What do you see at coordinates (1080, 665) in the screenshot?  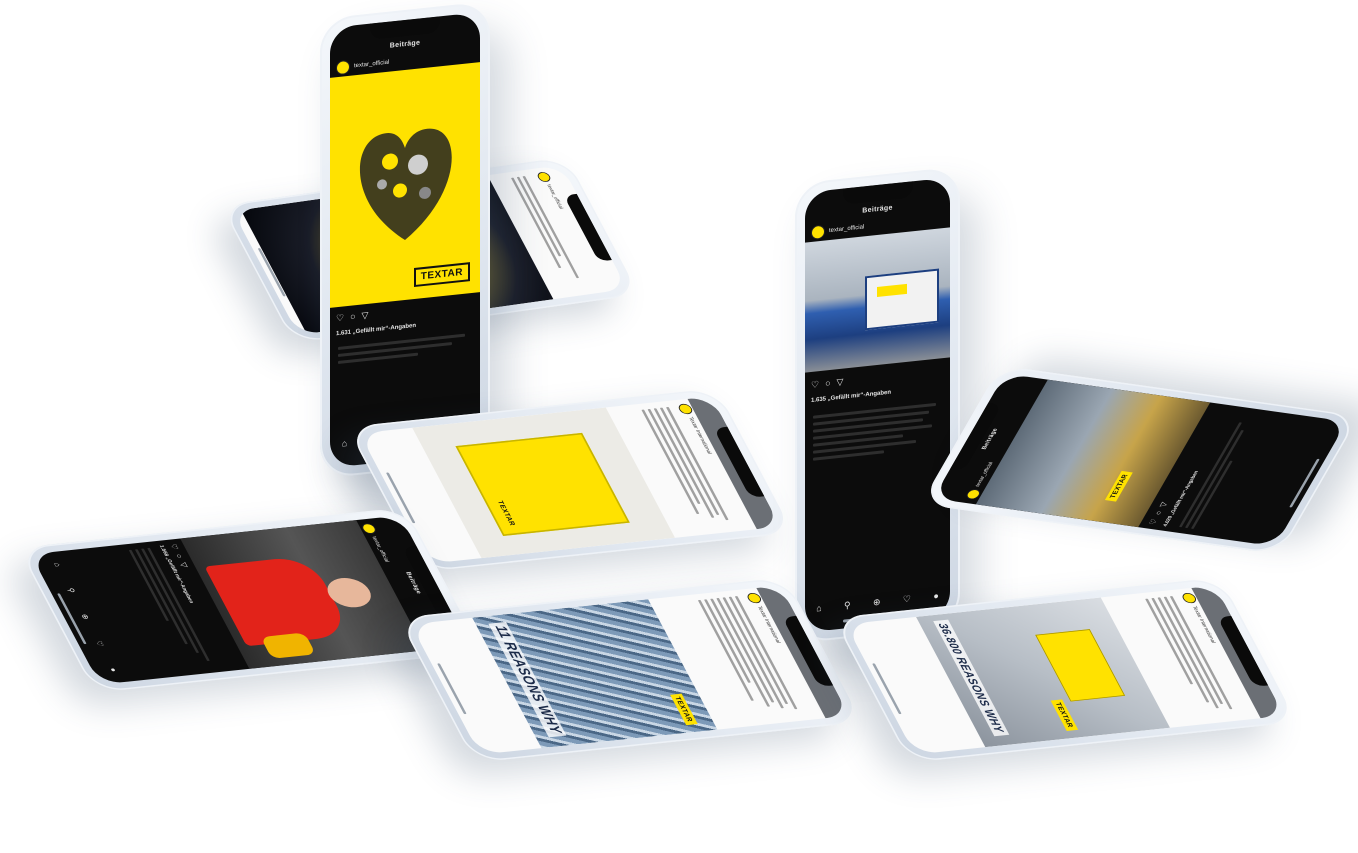 I see `yellow-card` at bounding box center [1080, 665].